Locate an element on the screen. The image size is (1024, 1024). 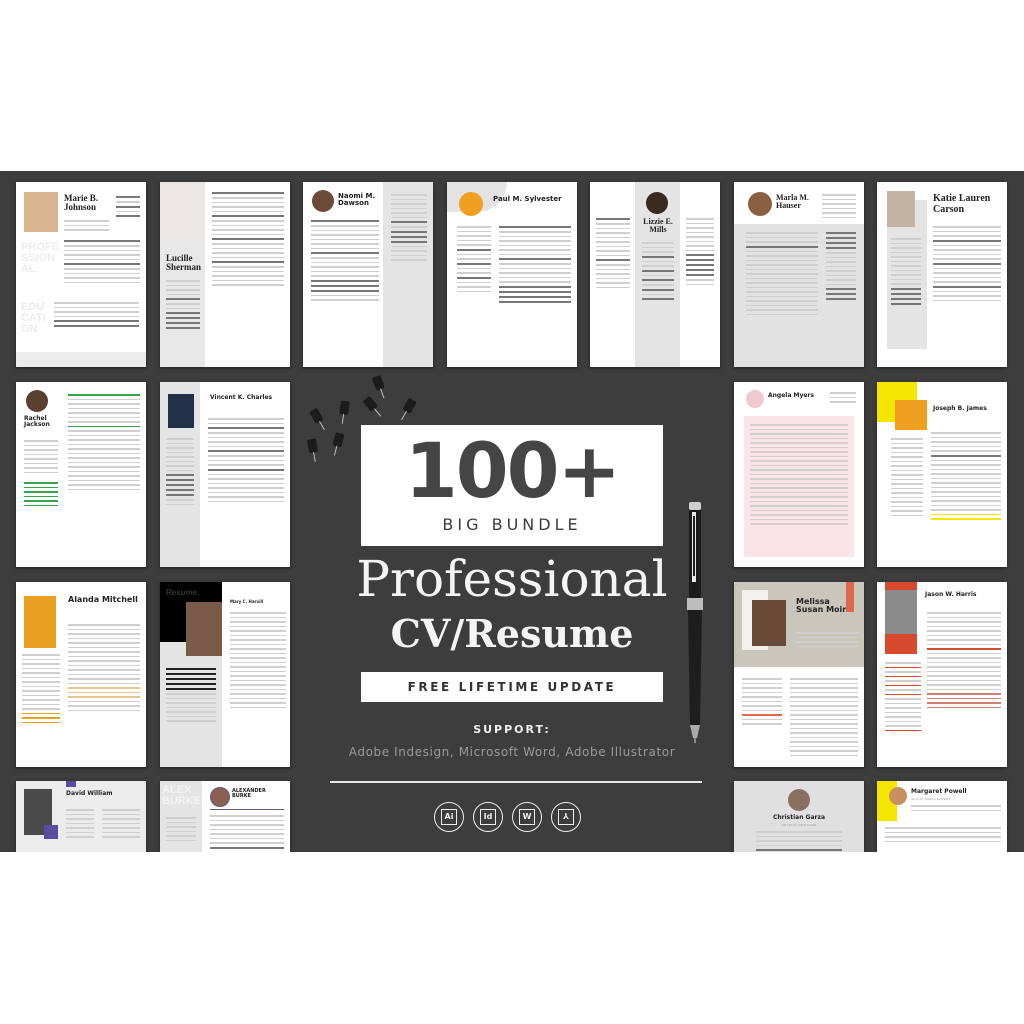
word-icon: W is located at coordinates (527, 817).